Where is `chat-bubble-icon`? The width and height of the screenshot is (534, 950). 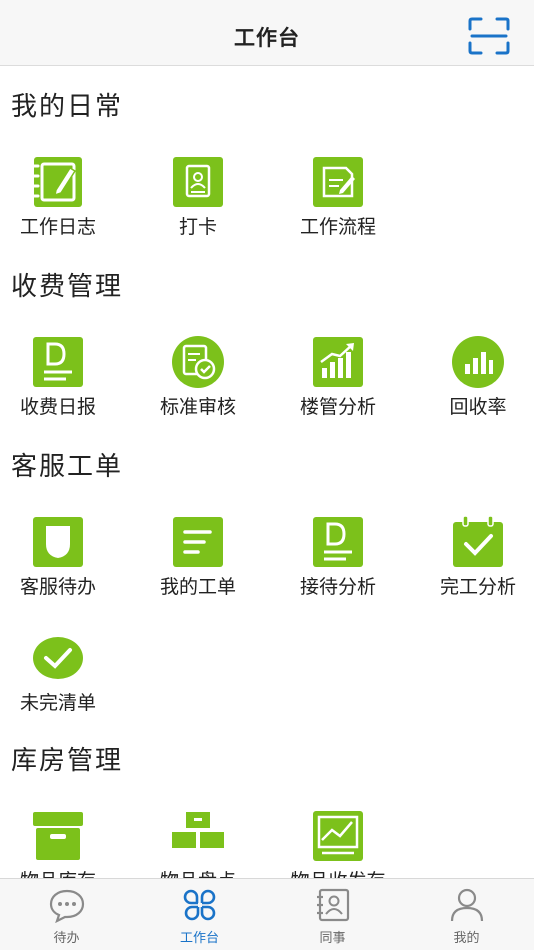
chat-bubble-icon is located at coordinates (67, 906).